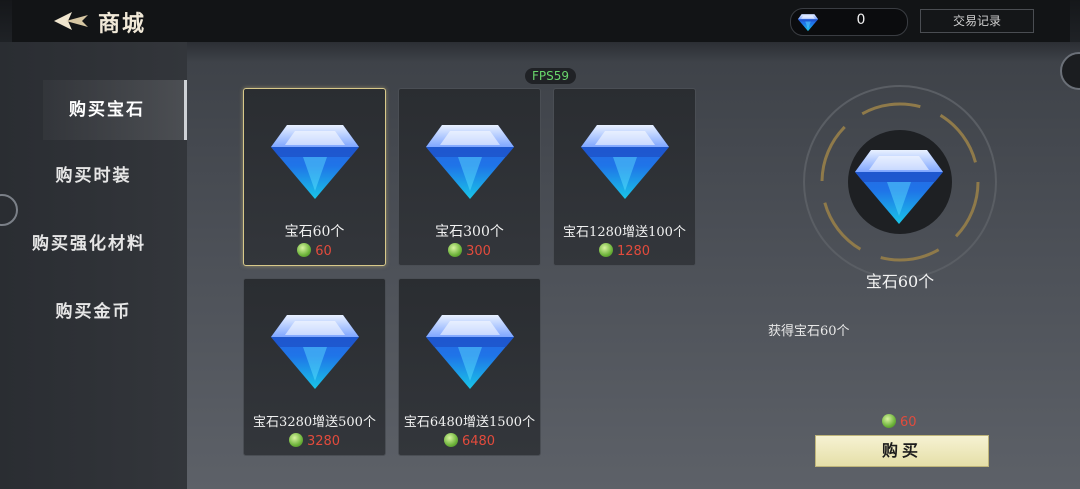  I want to click on sidebar-item-buy-gems: 购买宝石, so click(115, 110).